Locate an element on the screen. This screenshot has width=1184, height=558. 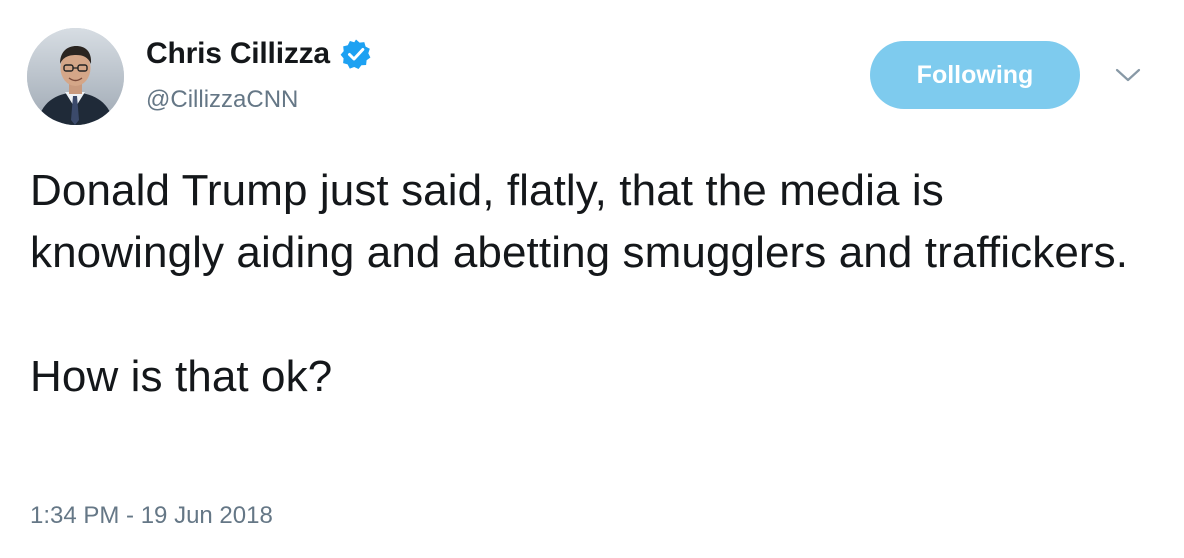
avatar is located at coordinates (75, 76).